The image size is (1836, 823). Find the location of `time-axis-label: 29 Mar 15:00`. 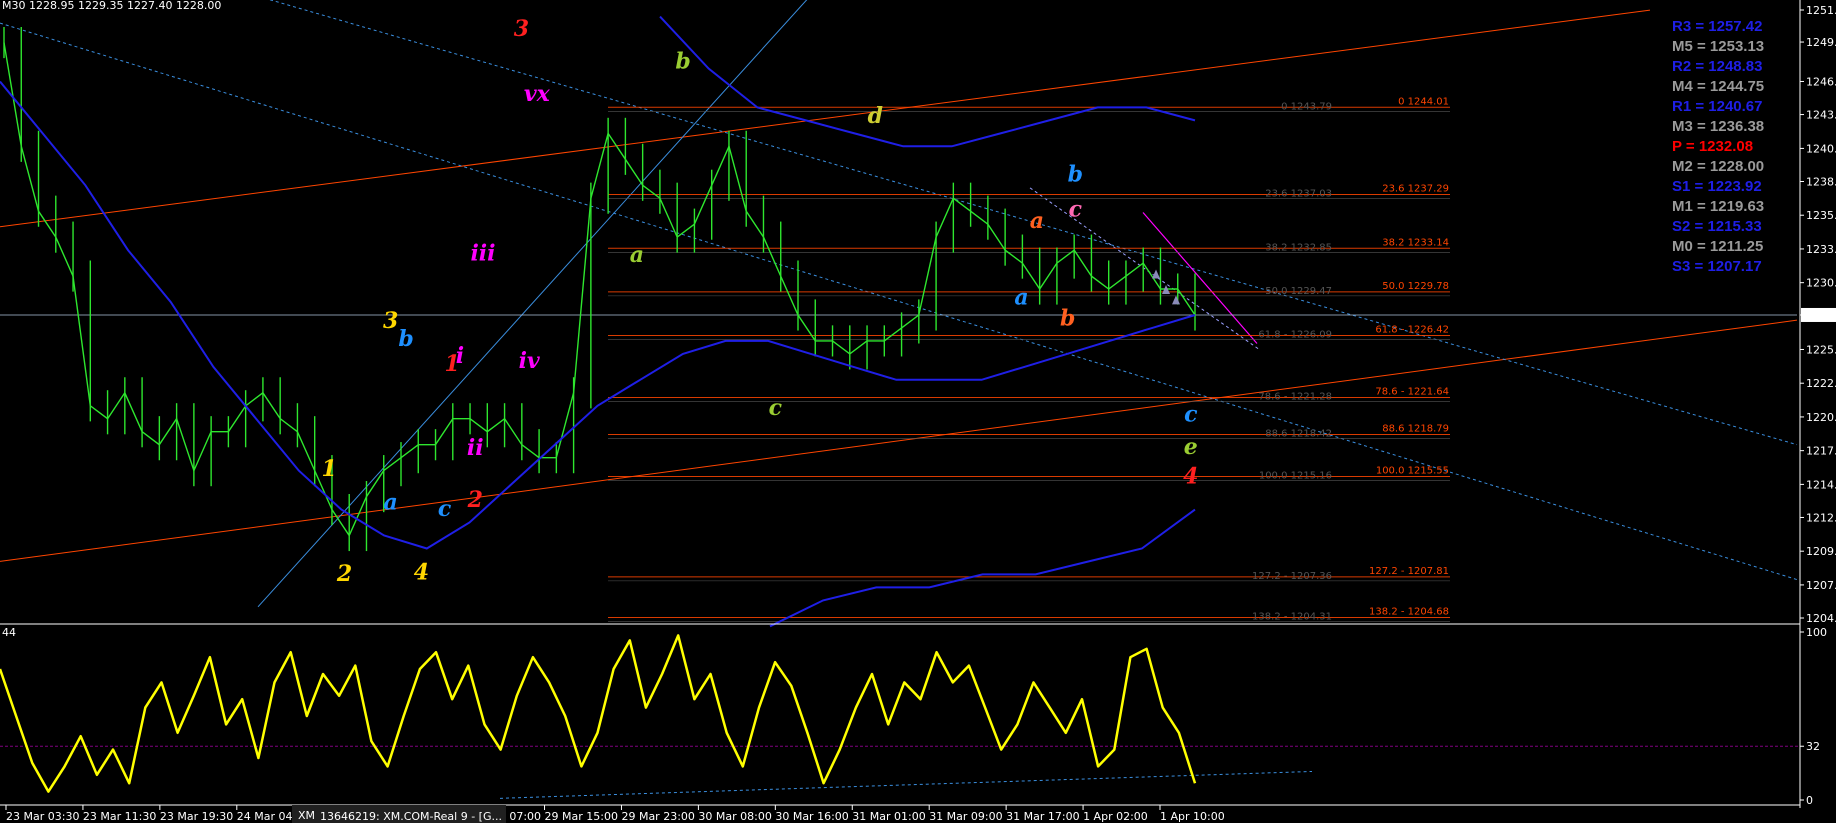

time-axis-label: 29 Mar 15:00 is located at coordinates (581, 816).